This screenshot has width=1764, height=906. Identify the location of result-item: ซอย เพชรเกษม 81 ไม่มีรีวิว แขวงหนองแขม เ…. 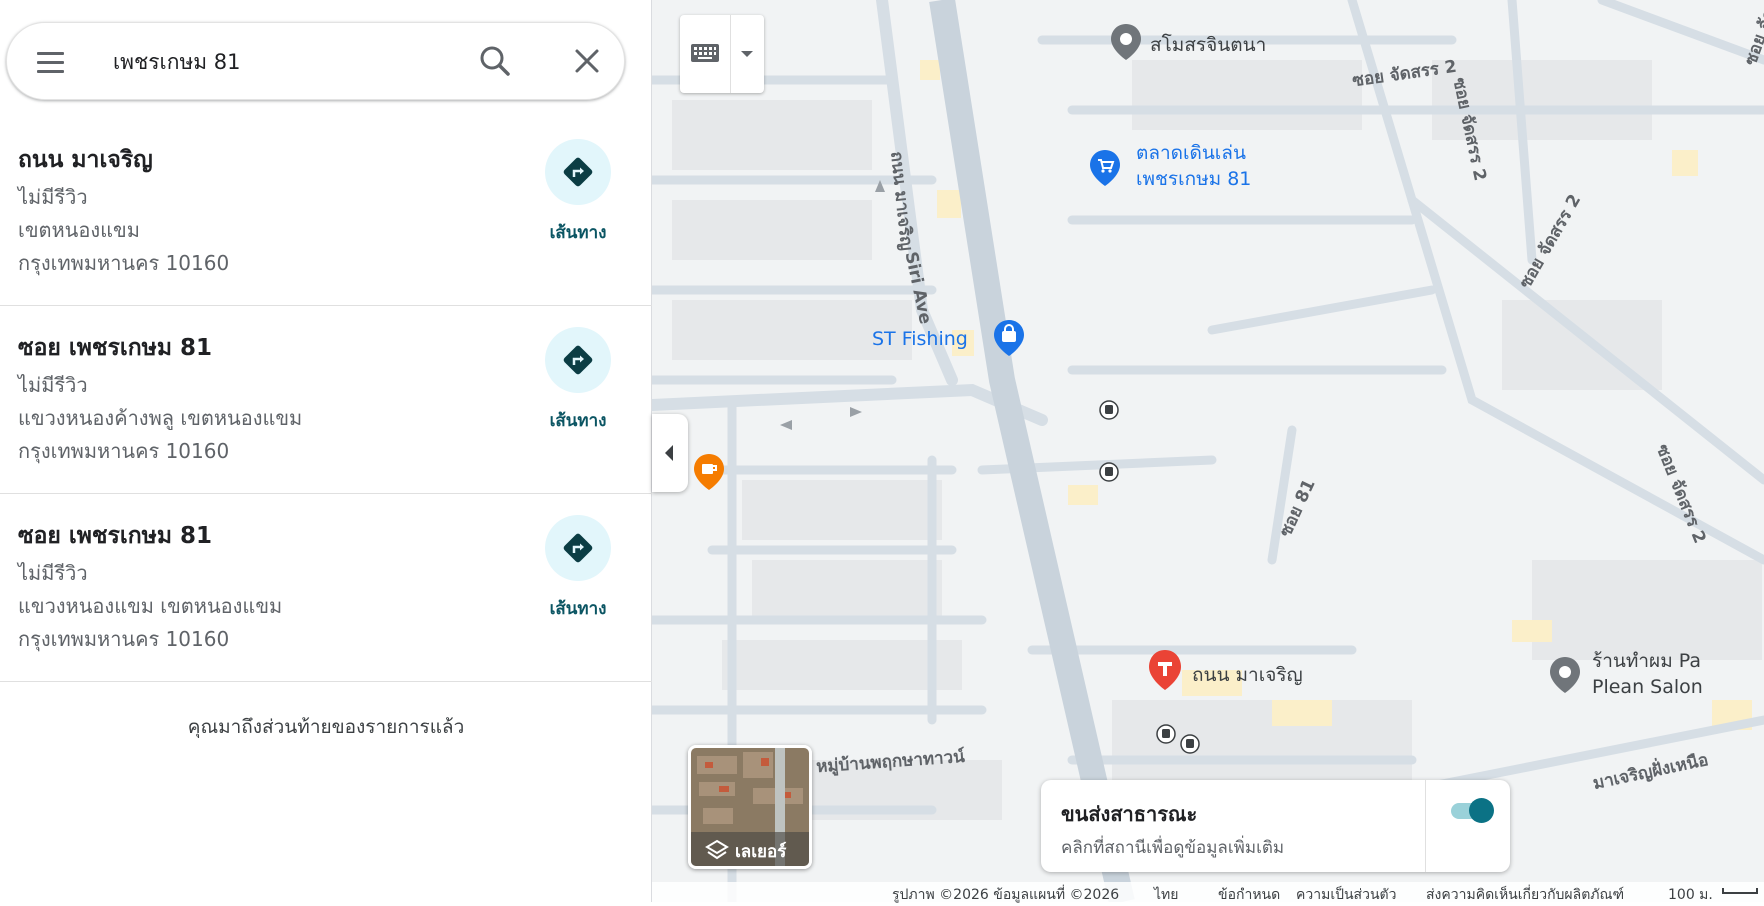
(326, 588).